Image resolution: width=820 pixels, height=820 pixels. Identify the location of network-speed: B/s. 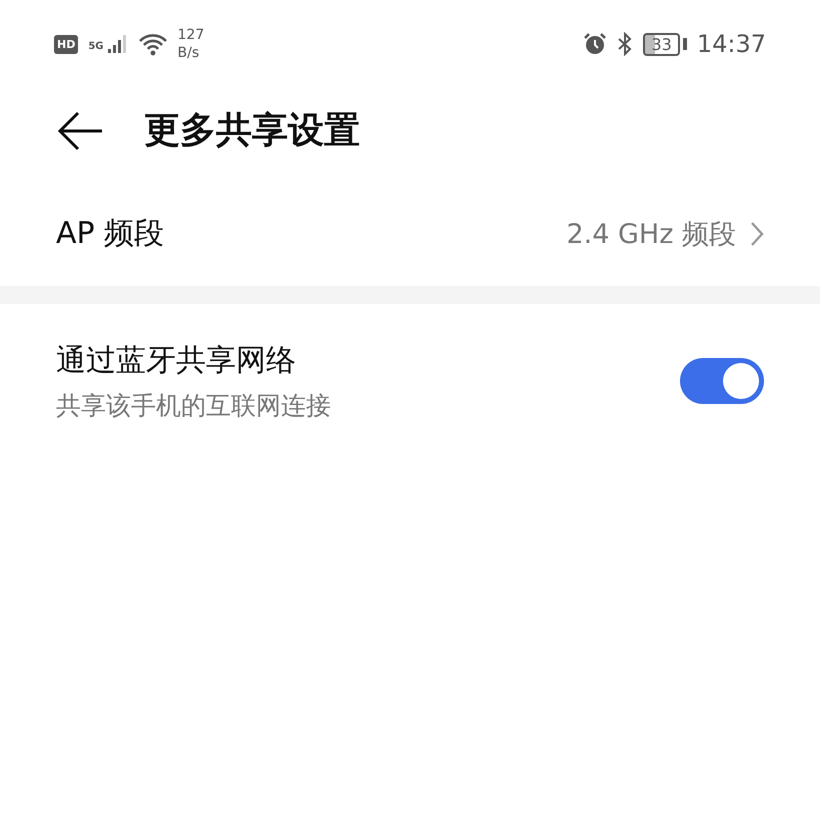
(189, 53).